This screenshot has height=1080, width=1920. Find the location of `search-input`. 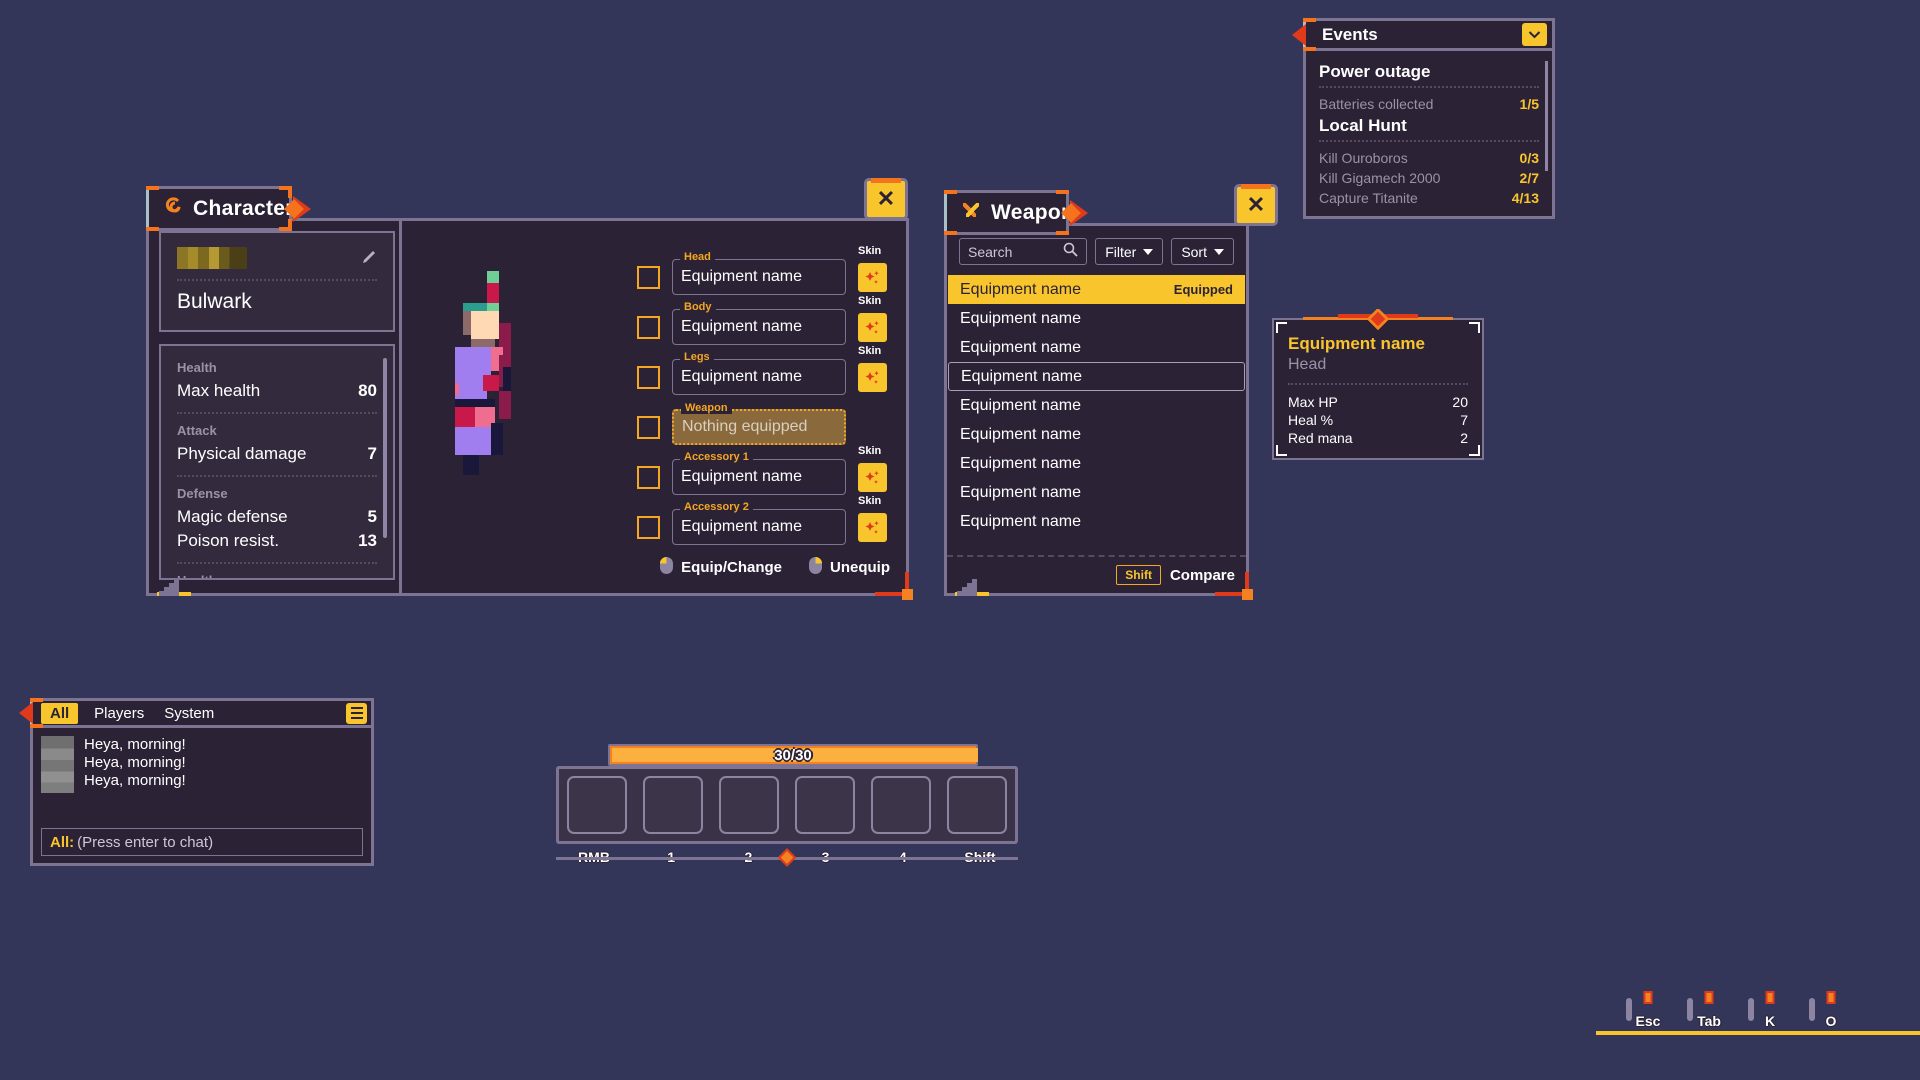

search-input is located at coordinates (1016, 251).